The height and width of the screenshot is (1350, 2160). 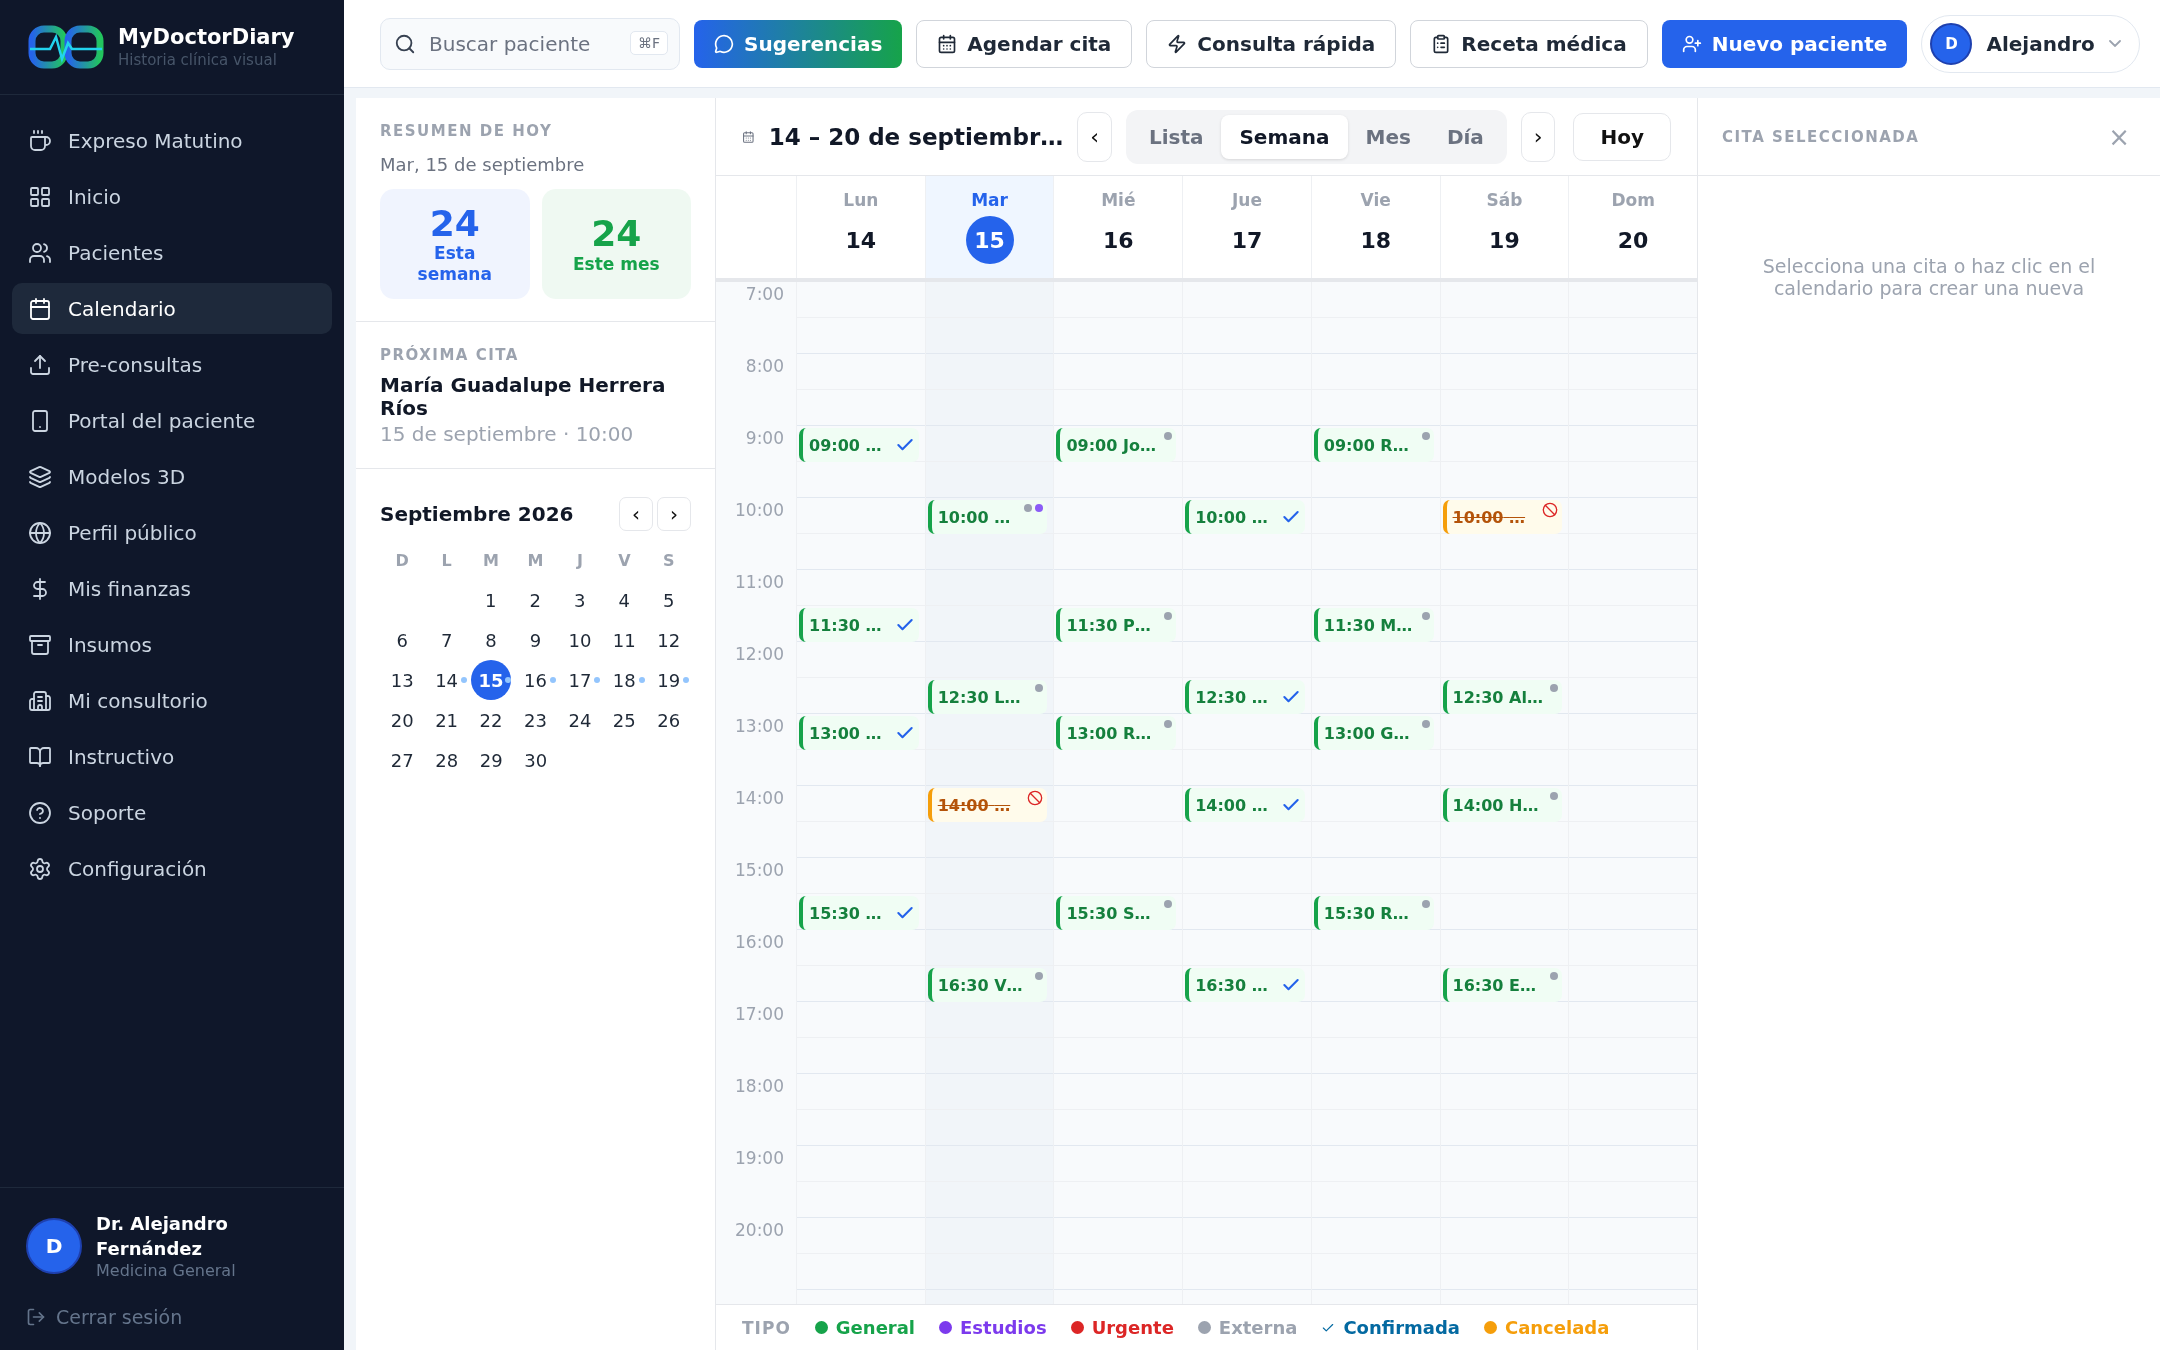 I want to click on calendar-day: 26, so click(x=669, y=720).